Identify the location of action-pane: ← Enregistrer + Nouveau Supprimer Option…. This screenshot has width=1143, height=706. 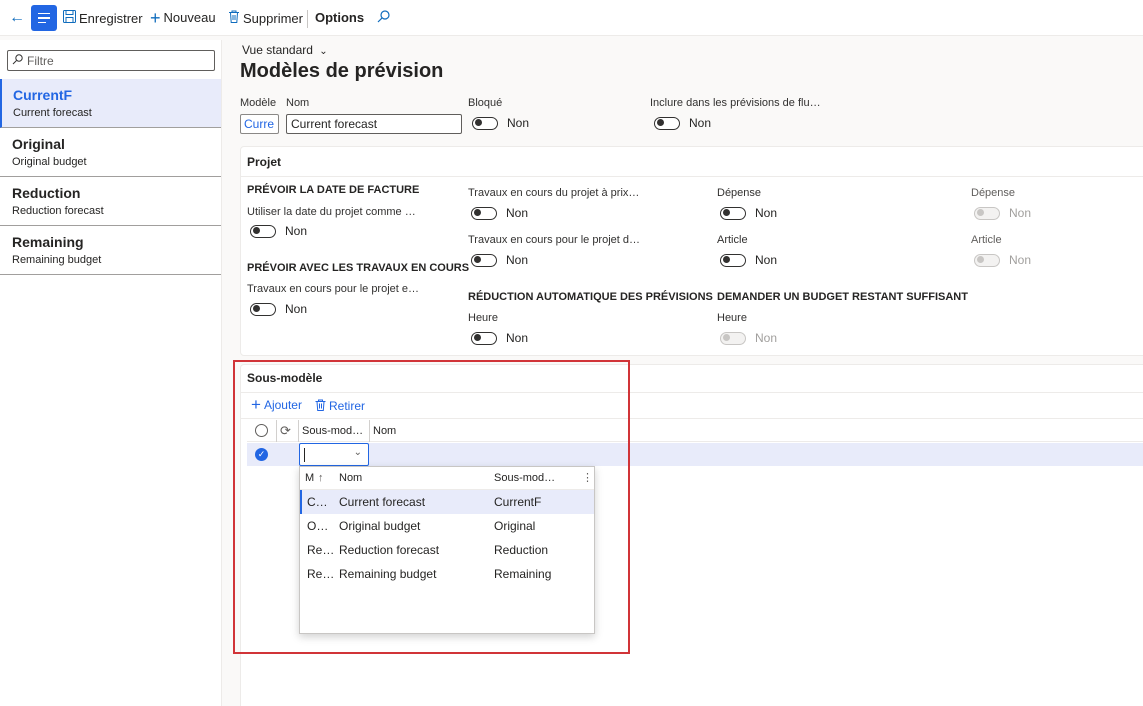
(571, 18).